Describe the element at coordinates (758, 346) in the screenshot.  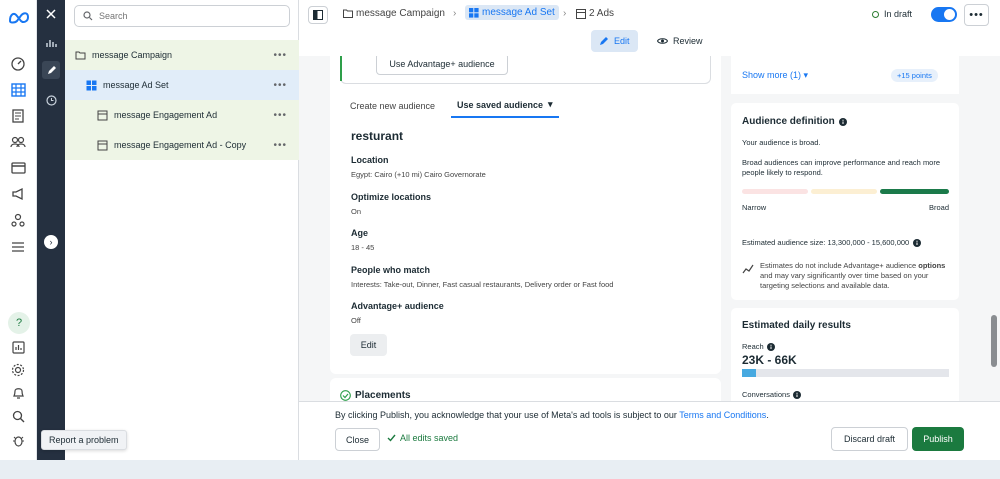
I see `reach-label: Reach` at that location.